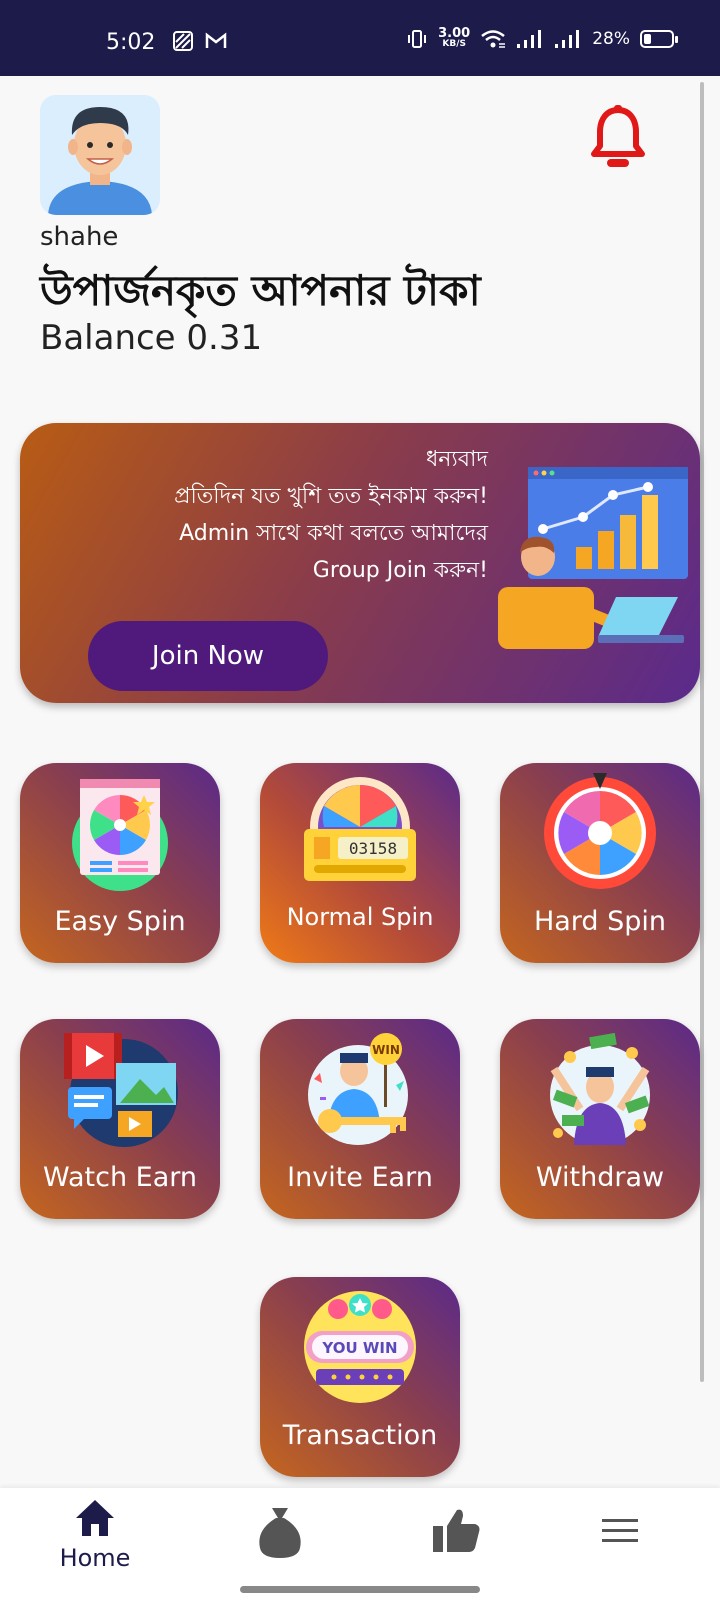 The image size is (720, 1600). What do you see at coordinates (454, 33) in the screenshot?
I see `net-speed-value: 3.00` at bounding box center [454, 33].